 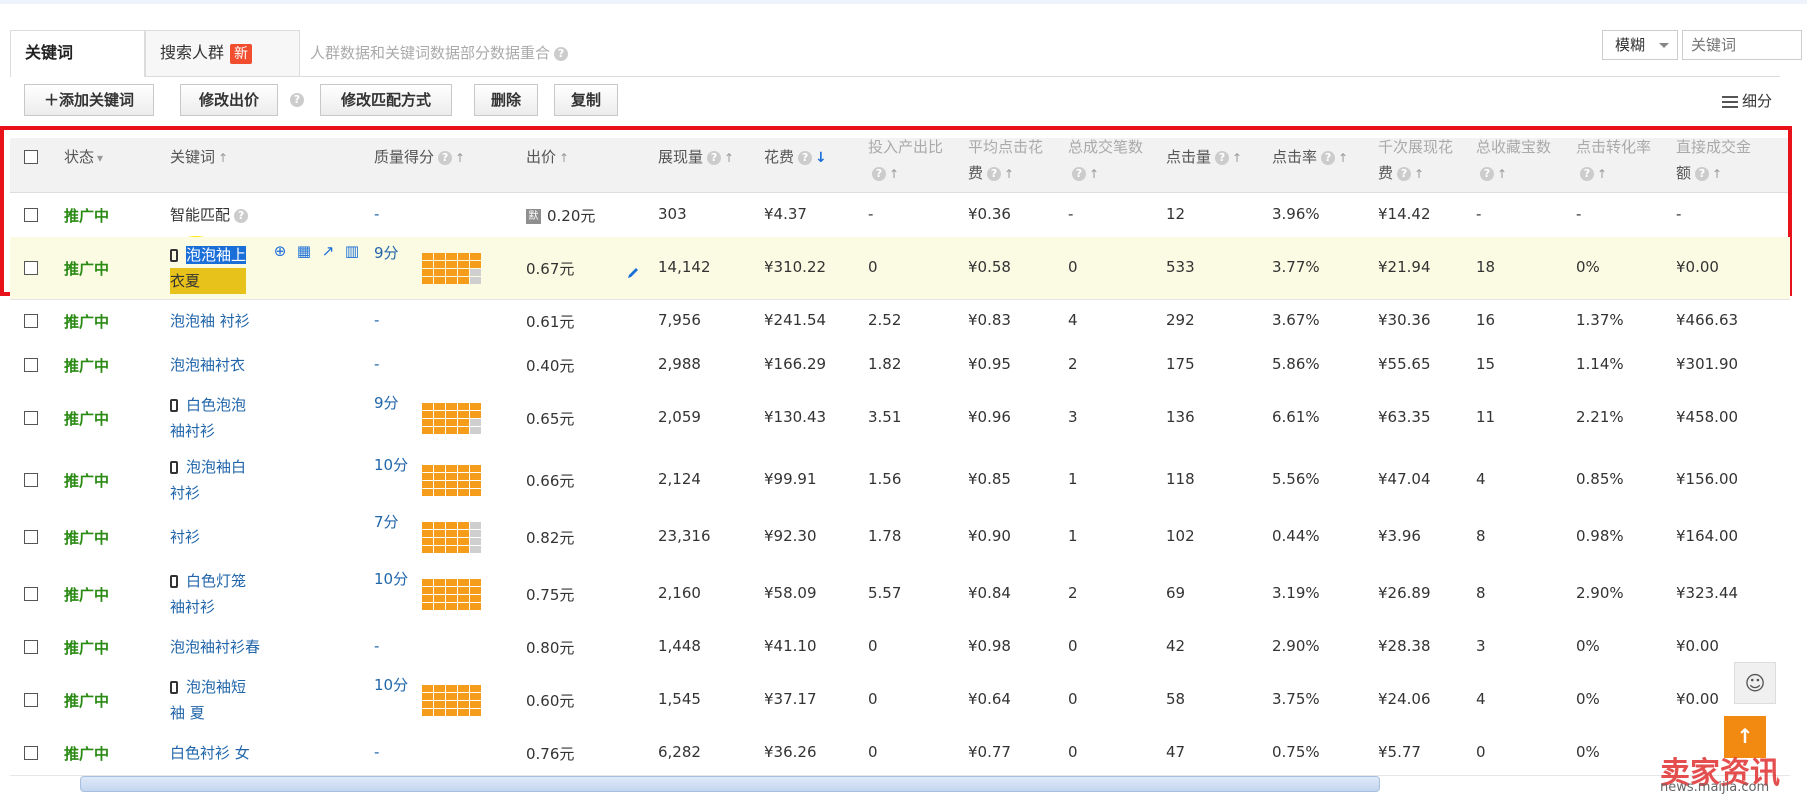 What do you see at coordinates (560, 215) in the screenshot?
I see `bid-cell: 默 0.20元` at bounding box center [560, 215].